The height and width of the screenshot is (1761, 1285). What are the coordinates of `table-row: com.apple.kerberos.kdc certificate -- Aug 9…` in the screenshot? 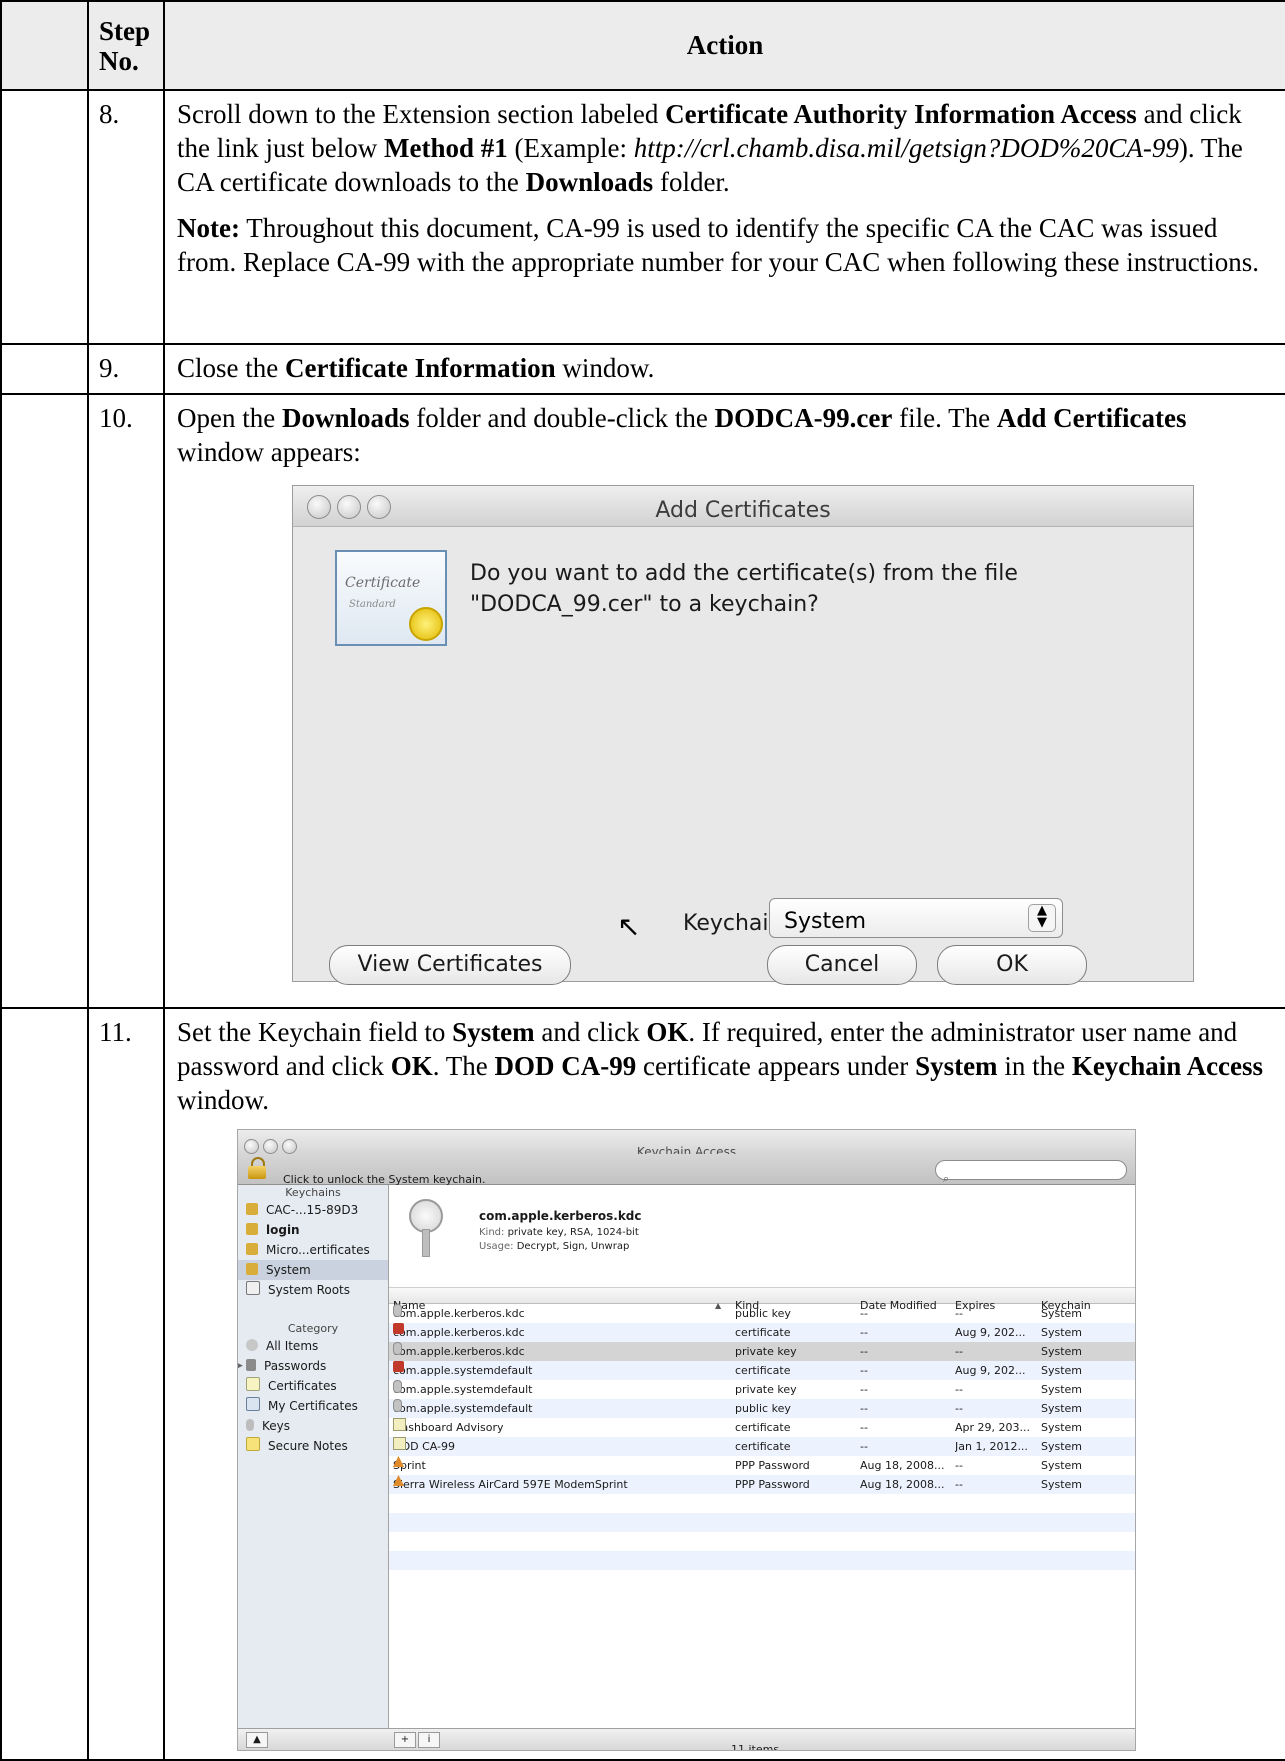 It's located at (762, 1332).